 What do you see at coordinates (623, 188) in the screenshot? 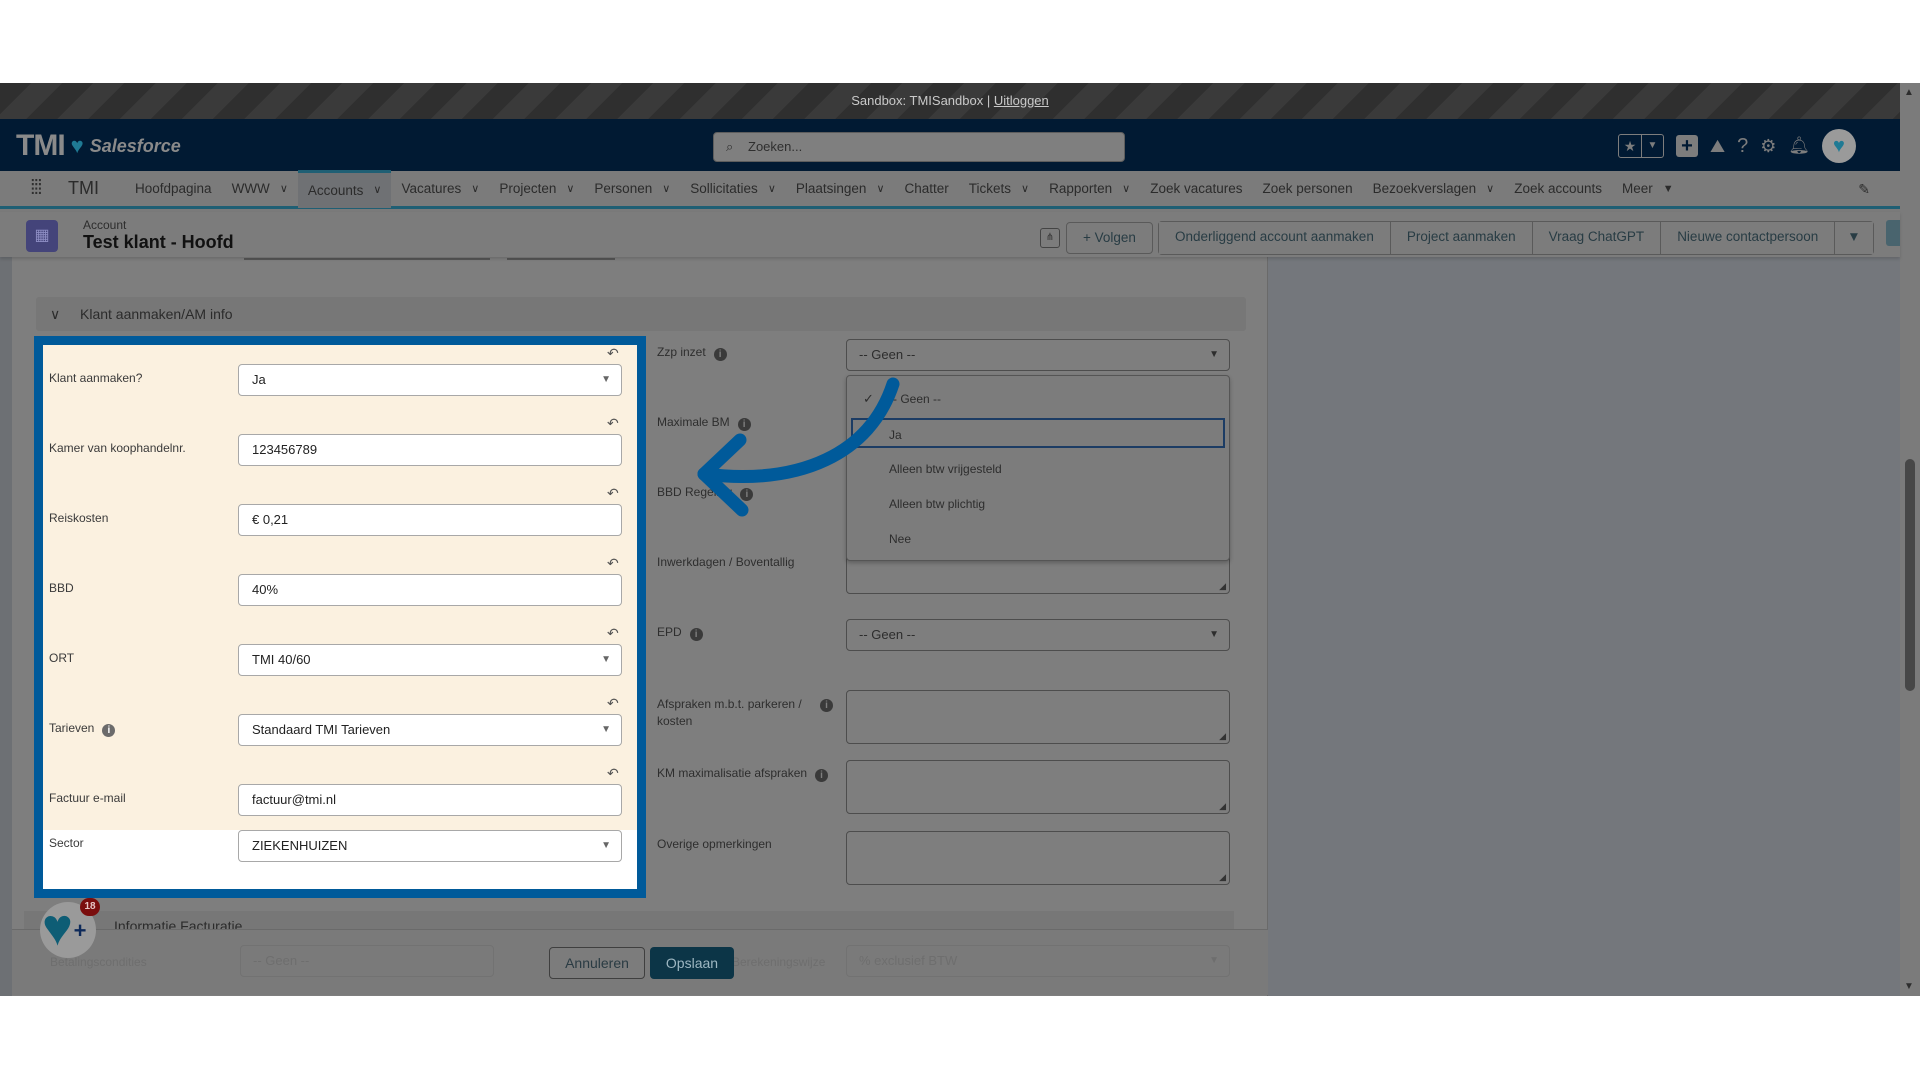
I see `nav-label: Personen` at bounding box center [623, 188].